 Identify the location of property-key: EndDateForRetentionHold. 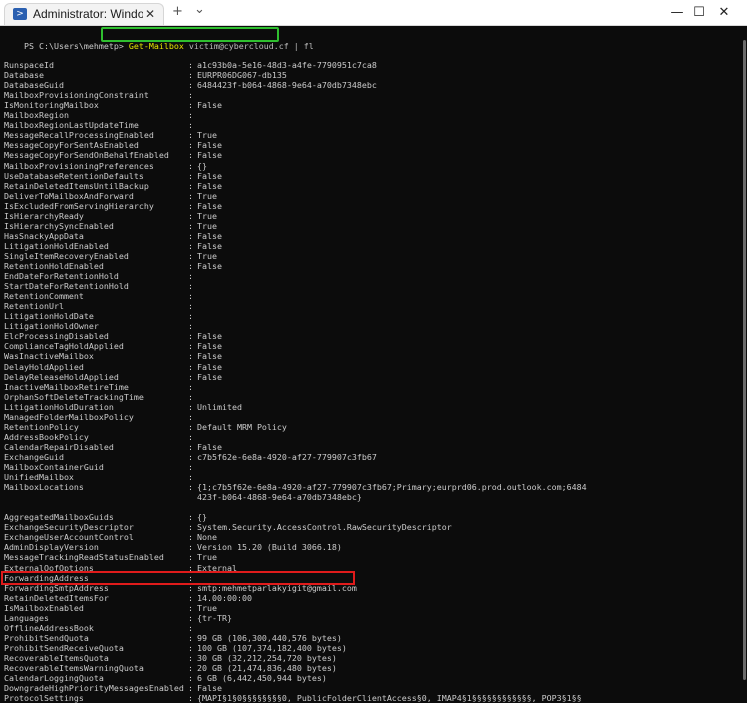
(61, 276).